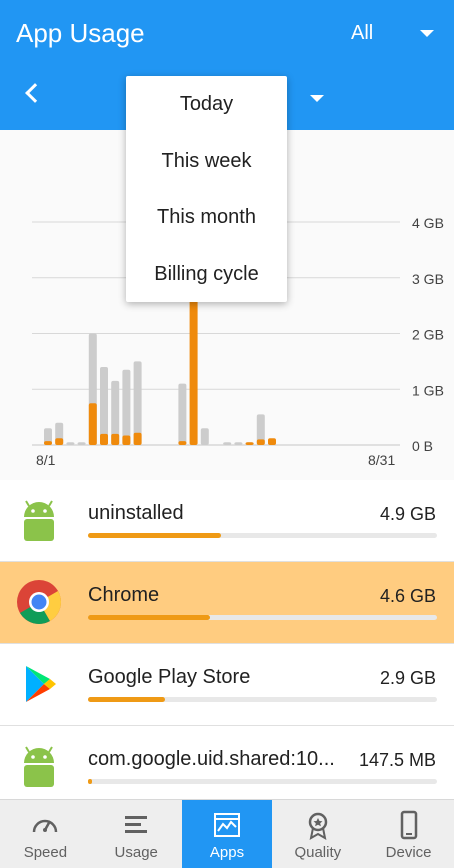  I want to click on y-tick-label: 0 B, so click(422, 446).